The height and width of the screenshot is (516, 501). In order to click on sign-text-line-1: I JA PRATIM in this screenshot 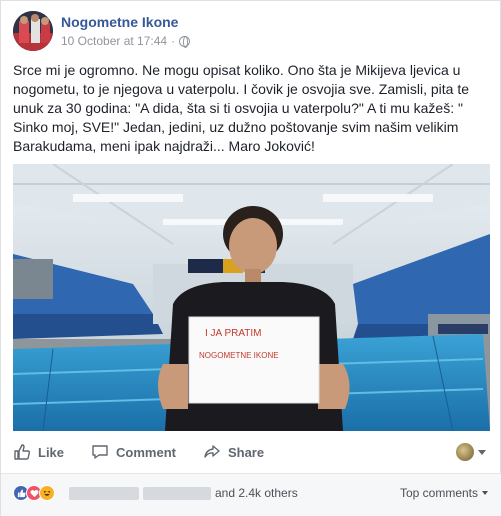, I will do `click(233, 333)`.